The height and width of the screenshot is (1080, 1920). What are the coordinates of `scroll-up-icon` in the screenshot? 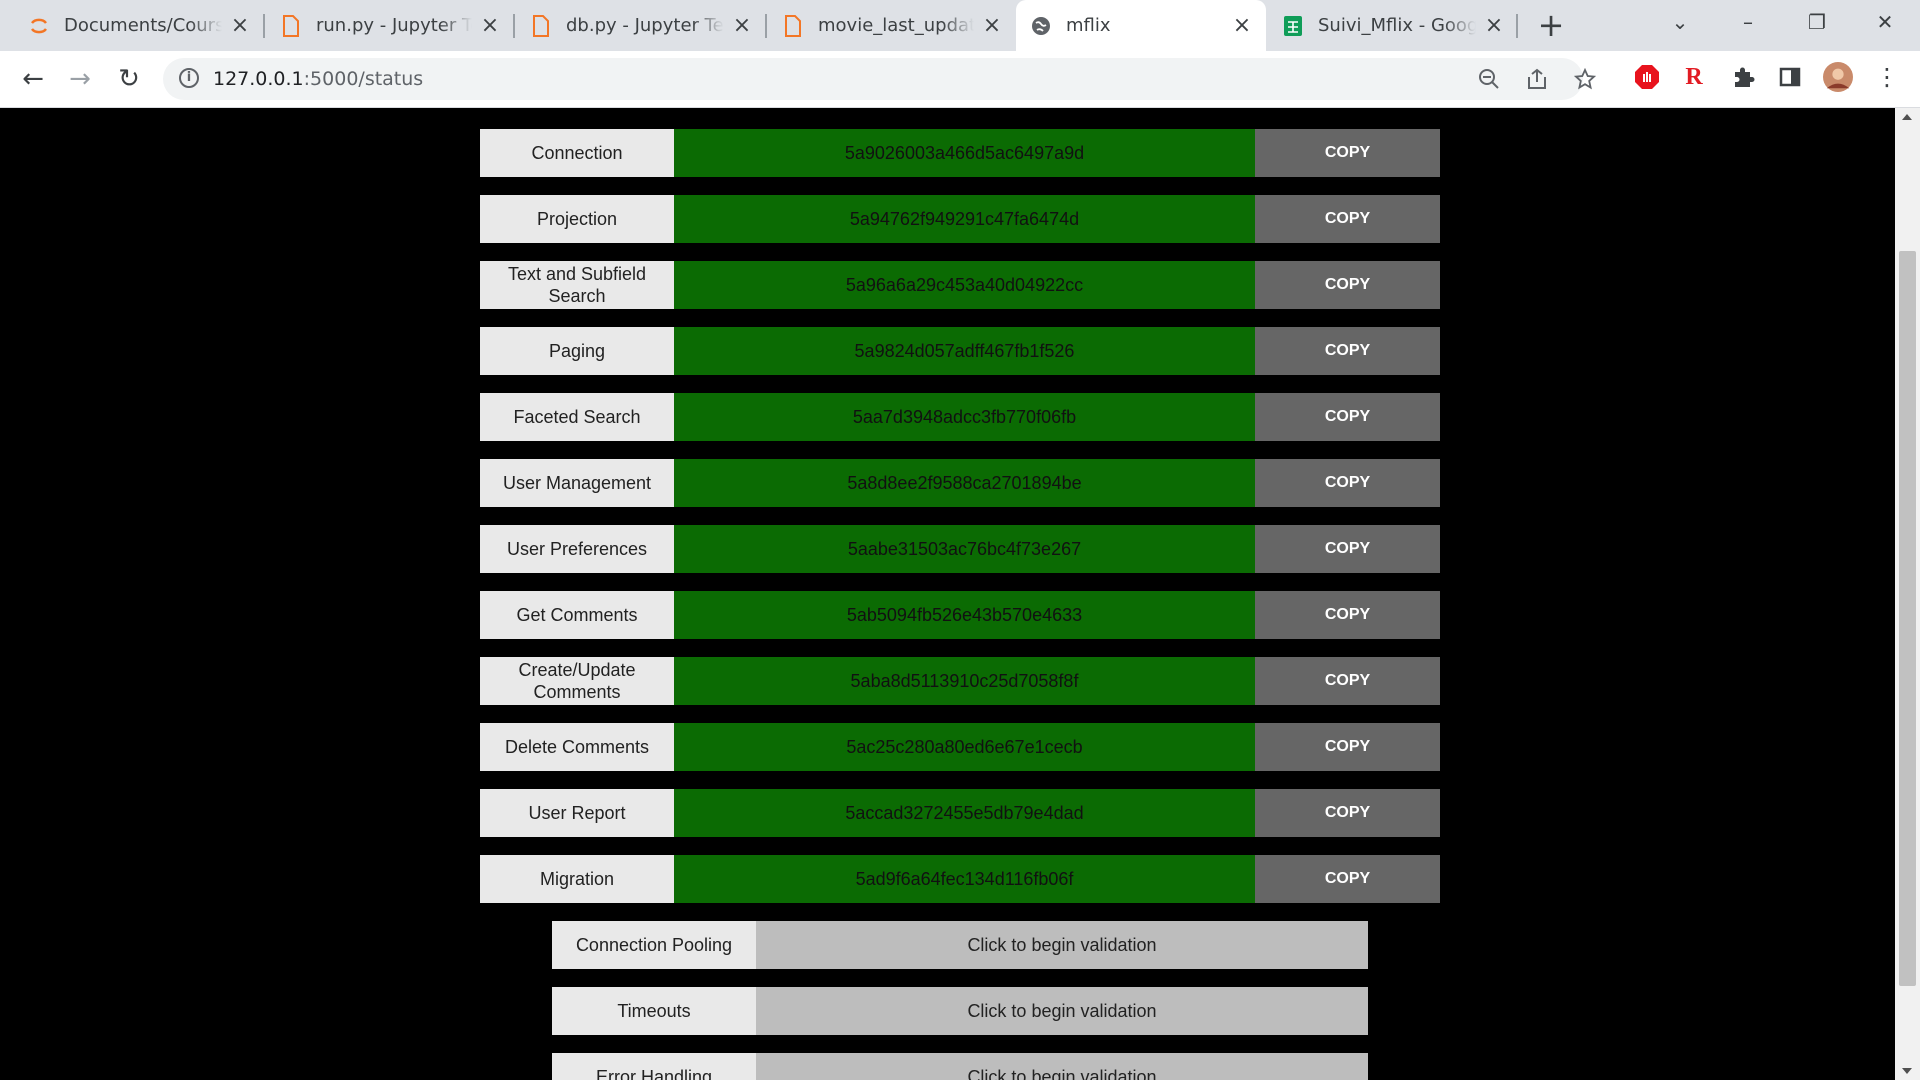 It's located at (1907, 117).